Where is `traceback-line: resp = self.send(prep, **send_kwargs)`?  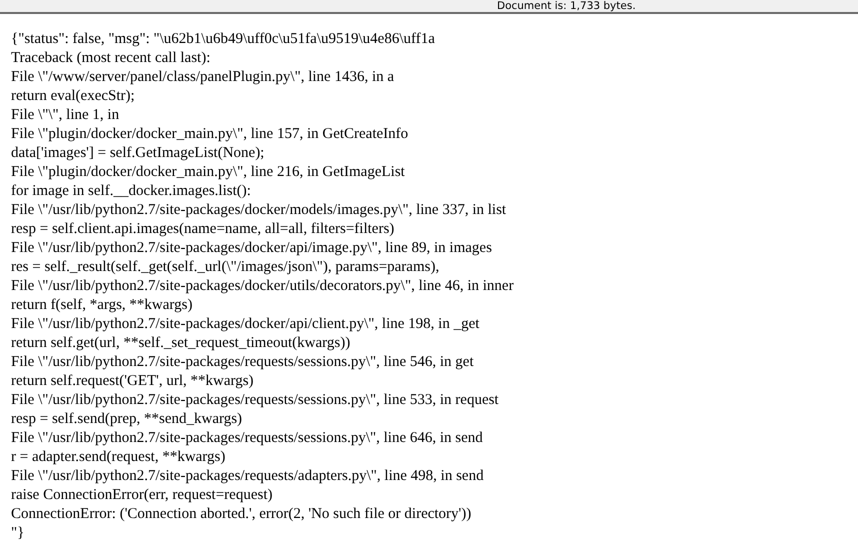 traceback-line: resp = self.send(prep, **send_kwargs) is located at coordinates (126, 419).